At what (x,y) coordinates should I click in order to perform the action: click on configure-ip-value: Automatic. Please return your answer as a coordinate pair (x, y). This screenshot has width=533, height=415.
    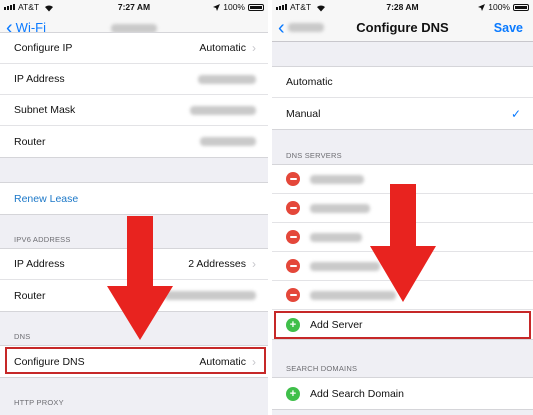
    Looking at the image, I should click on (222, 48).